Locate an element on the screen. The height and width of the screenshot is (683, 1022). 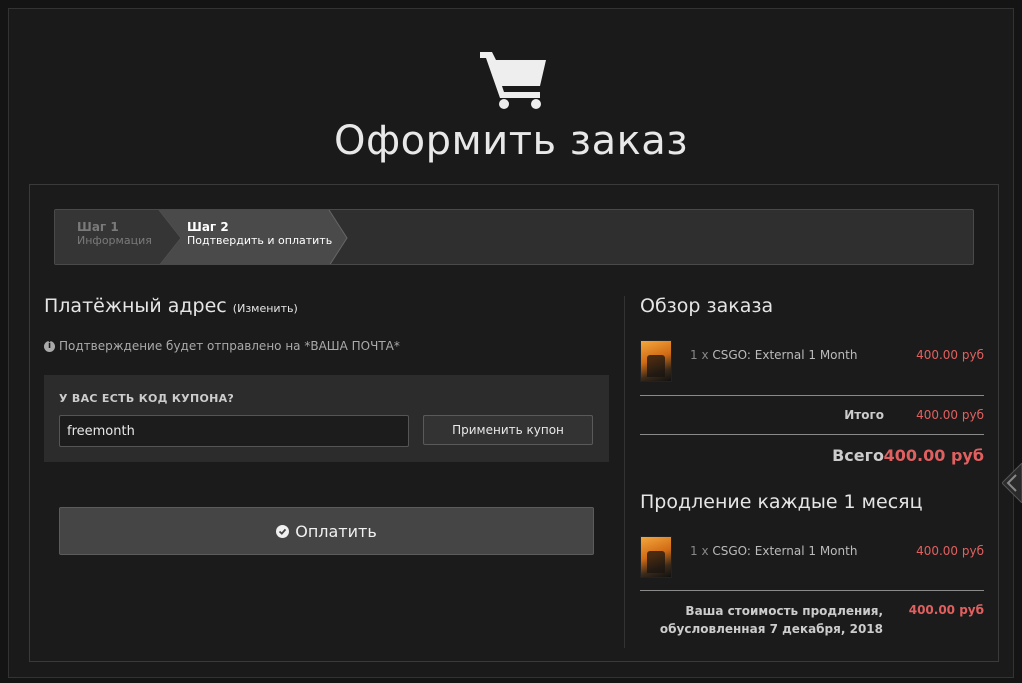
subtotal-value: 400.00 руб is located at coordinates (950, 415).